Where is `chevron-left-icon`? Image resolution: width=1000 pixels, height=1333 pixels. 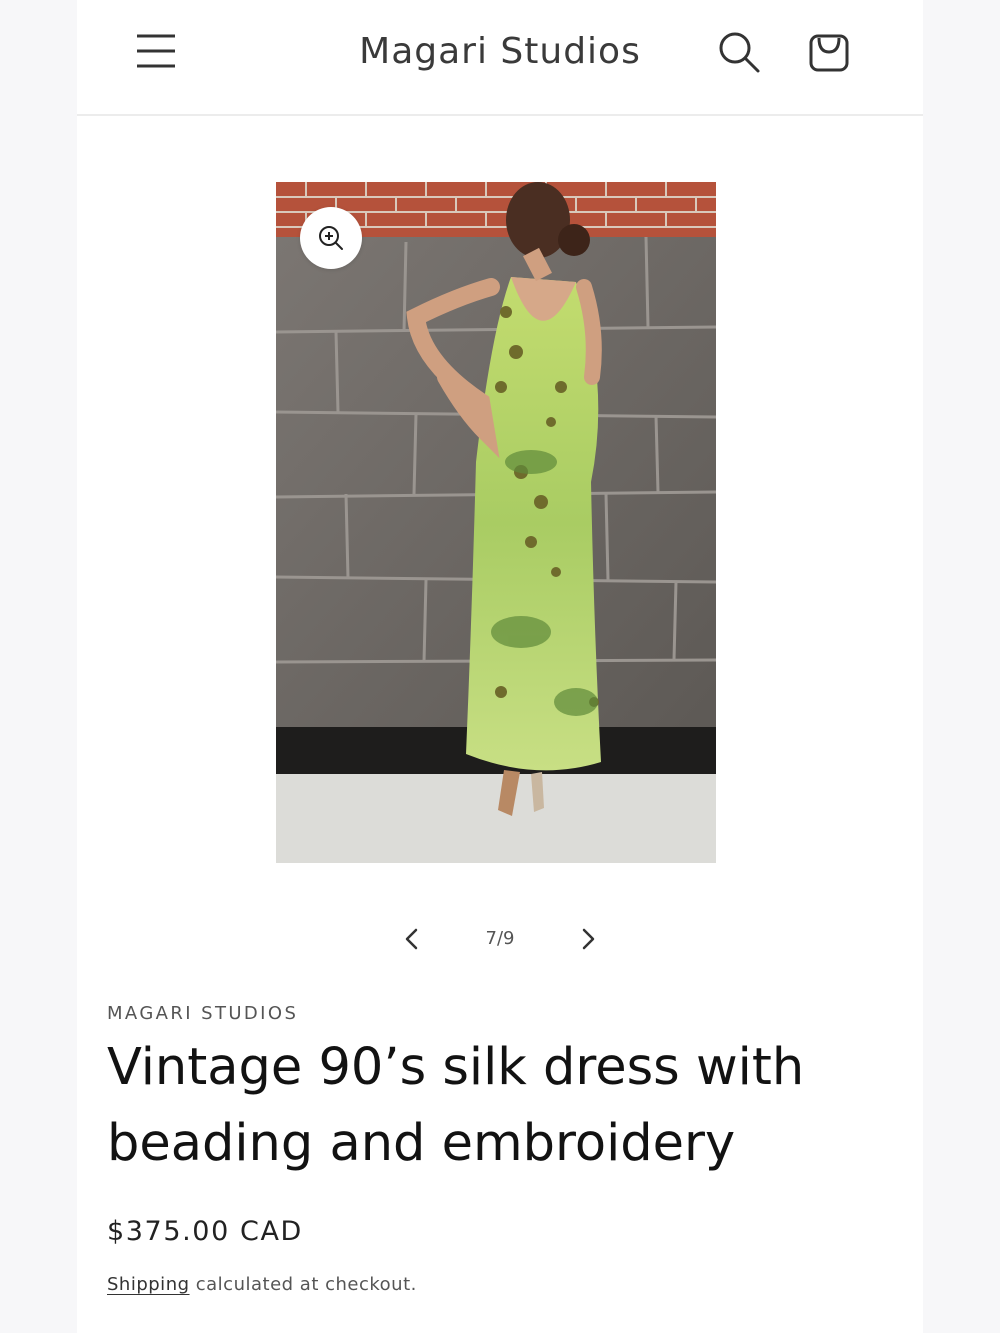
chevron-left-icon is located at coordinates (411, 939).